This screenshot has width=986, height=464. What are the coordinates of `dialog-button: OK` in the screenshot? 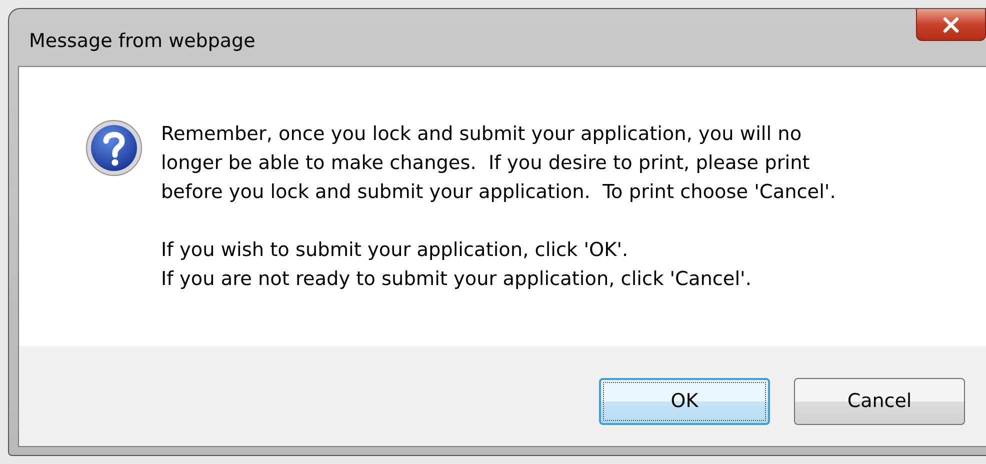 It's located at (684, 401).